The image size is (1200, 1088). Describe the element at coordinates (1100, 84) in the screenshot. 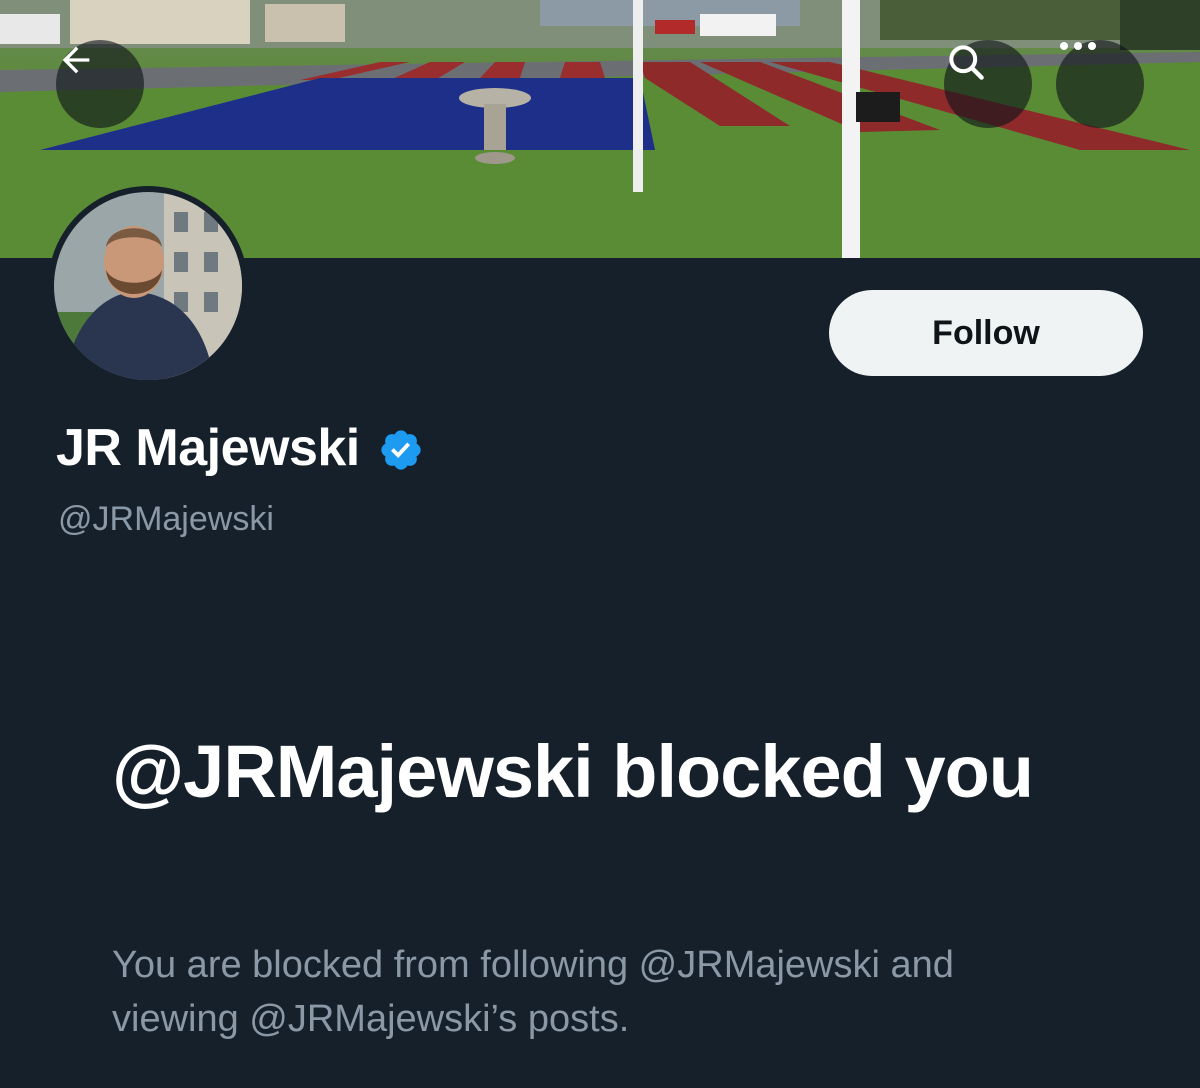

I see `more-button` at that location.